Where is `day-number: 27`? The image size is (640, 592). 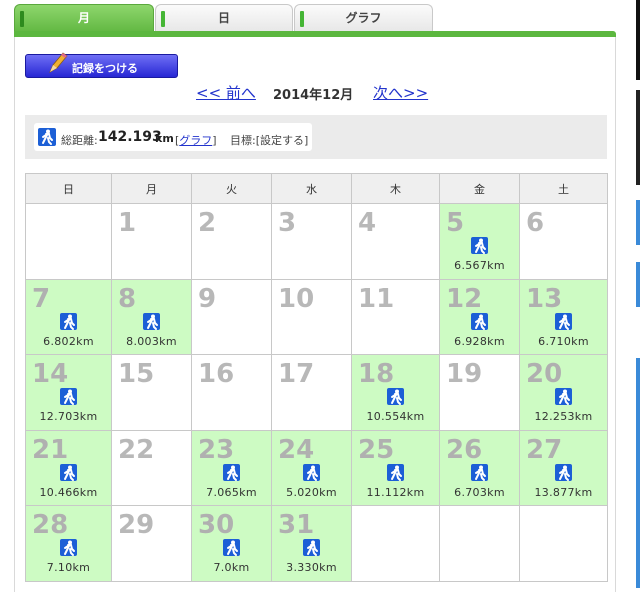 day-number: 27 is located at coordinates (544, 449).